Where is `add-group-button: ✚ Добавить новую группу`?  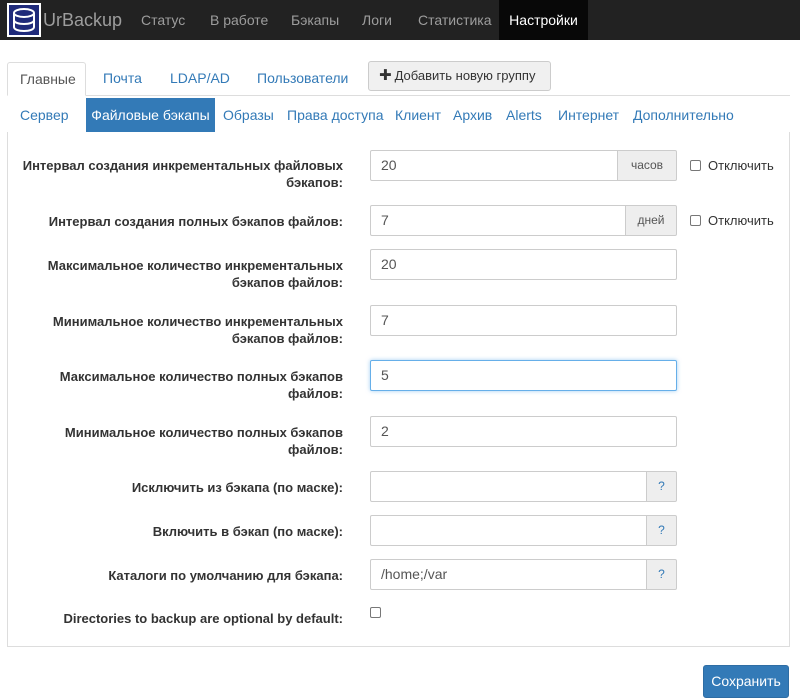
add-group-button: ✚ Добавить новую группу is located at coordinates (459, 76).